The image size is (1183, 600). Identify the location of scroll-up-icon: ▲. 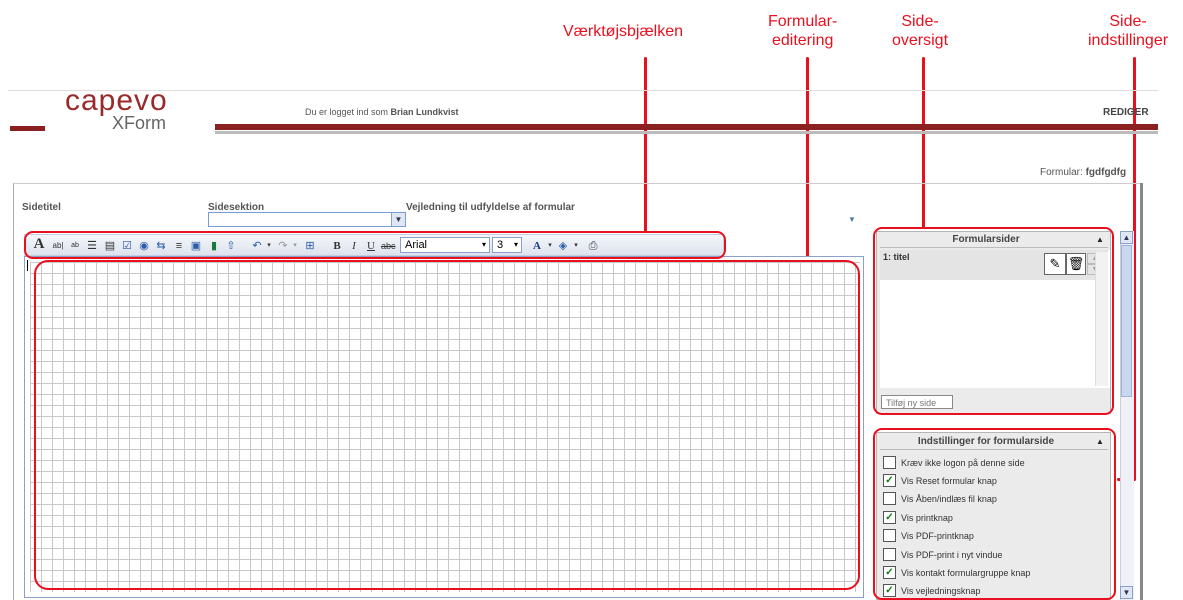
(1126, 237).